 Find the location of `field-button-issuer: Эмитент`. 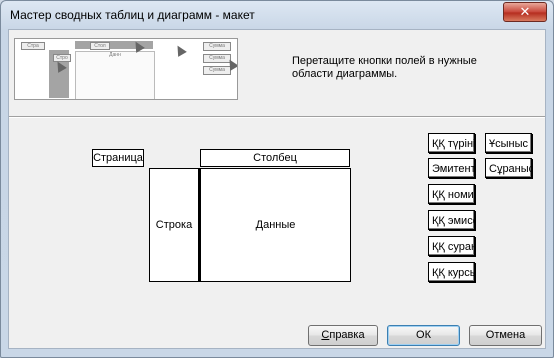

field-button-issuer: Эмитент is located at coordinates (451, 168).